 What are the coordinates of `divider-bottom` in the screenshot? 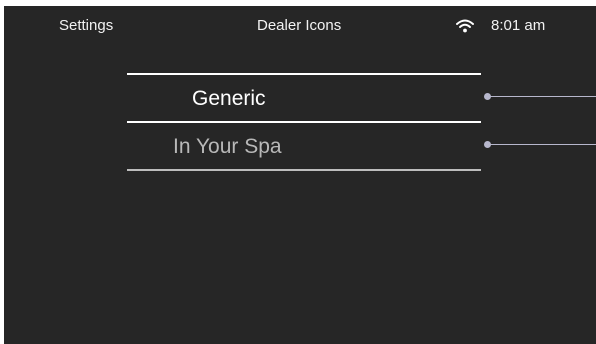 It's located at (304, 170).